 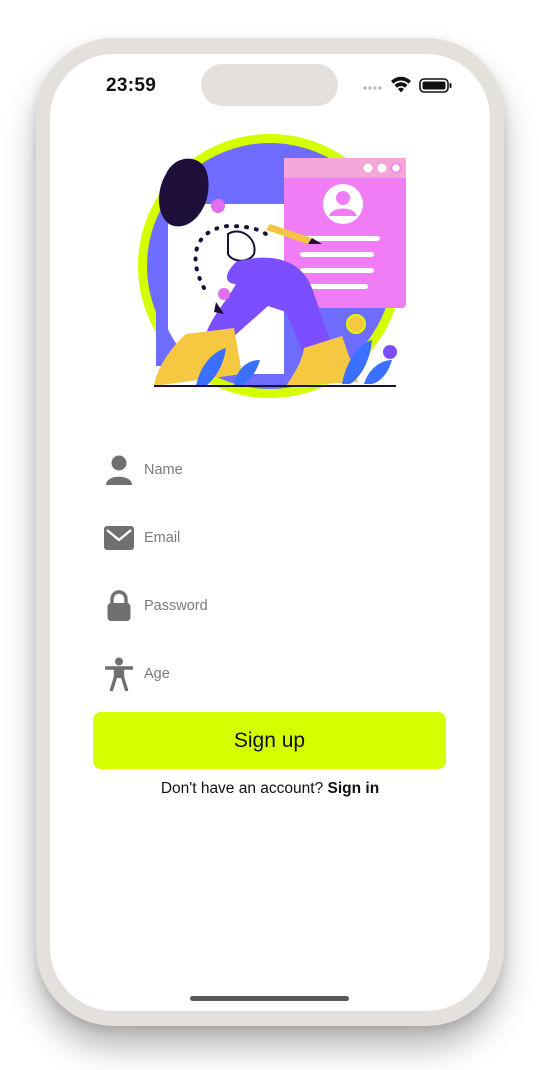 What do you see at coordinates (119, 538) in the screenshot?
I see `envelope-icon` at bounding box center [119, 538].